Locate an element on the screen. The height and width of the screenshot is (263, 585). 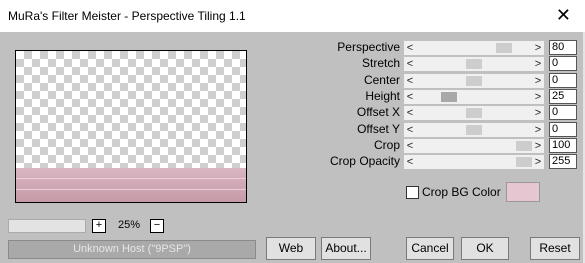
close-icon: ✕ is located at coordinates (563, 15).